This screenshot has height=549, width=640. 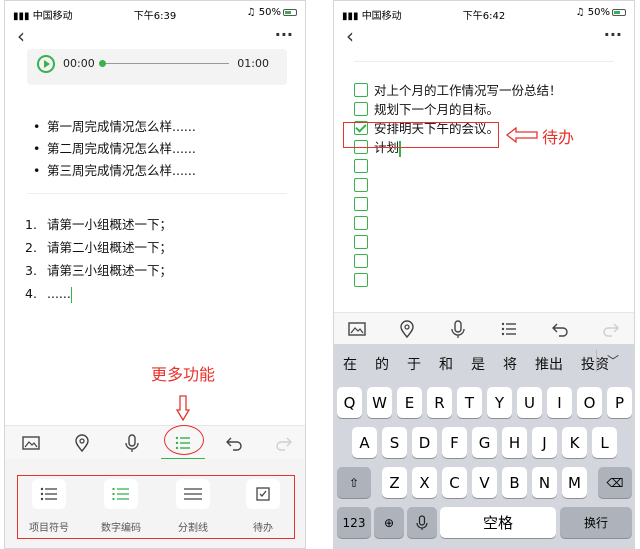 What do you see at coordinates (596, 522) in the screenshot?
I see `enter-key: 换行` at bounding box center [596, 522].